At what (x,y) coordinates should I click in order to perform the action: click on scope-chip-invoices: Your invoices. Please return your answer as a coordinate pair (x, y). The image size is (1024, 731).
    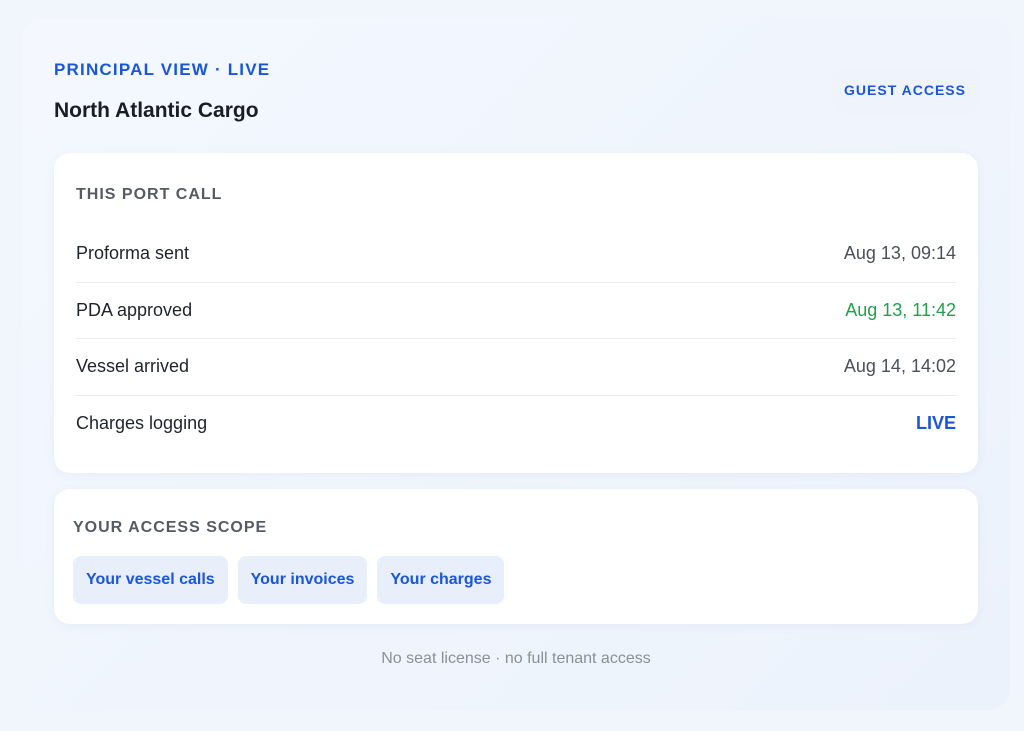
    Looking at the image, I should click on (302, 580).